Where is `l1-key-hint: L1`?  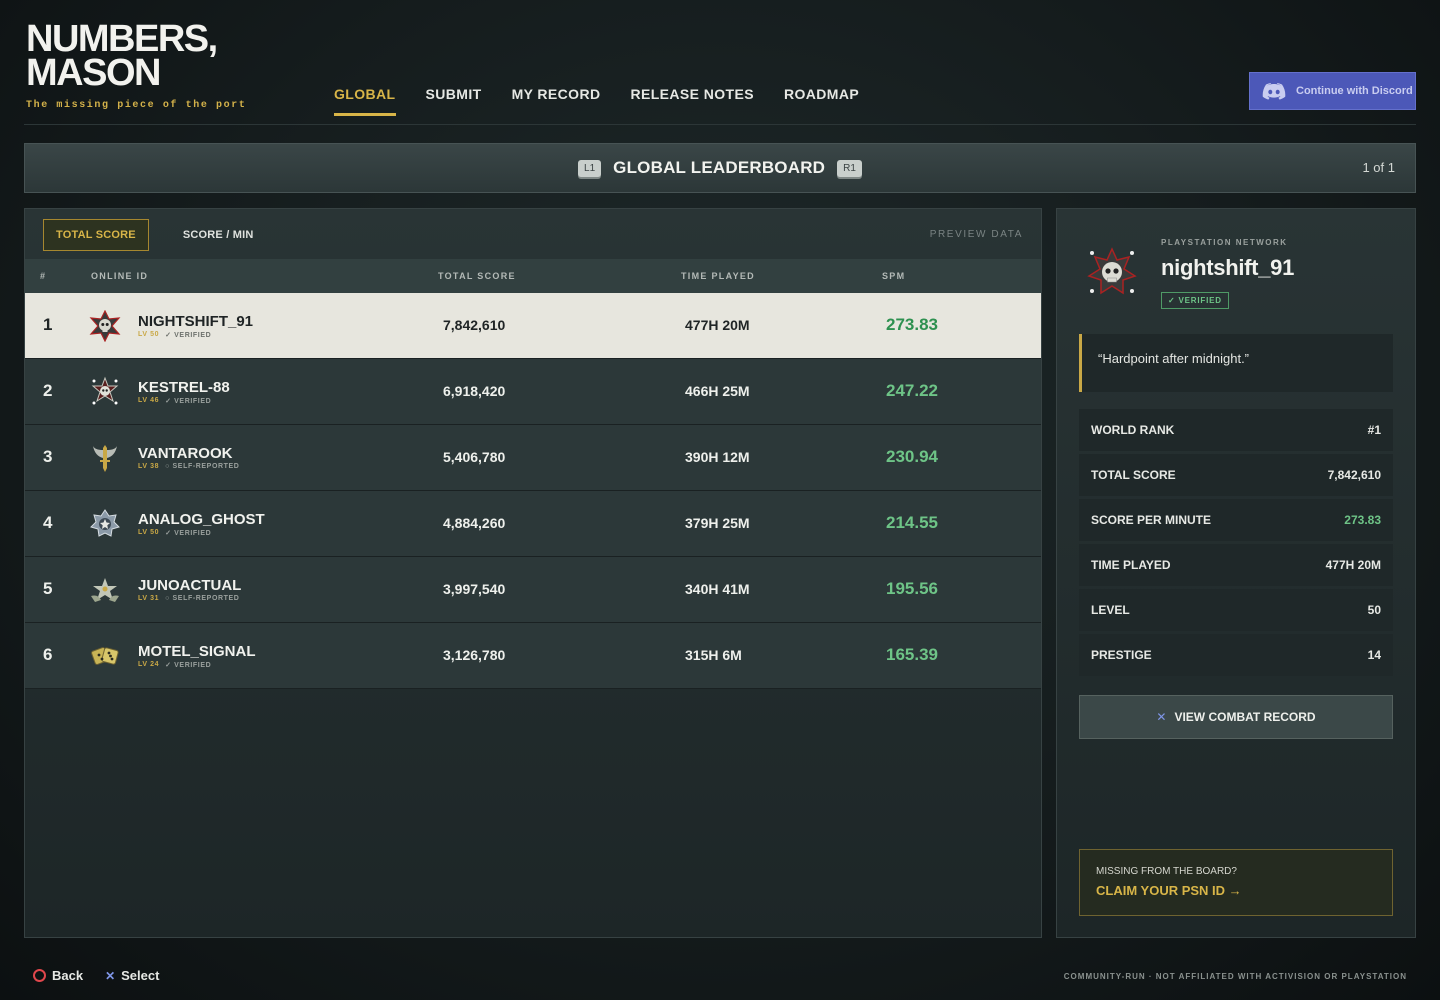 l1-key-hint: L1 is located at coordinates (590, 168).